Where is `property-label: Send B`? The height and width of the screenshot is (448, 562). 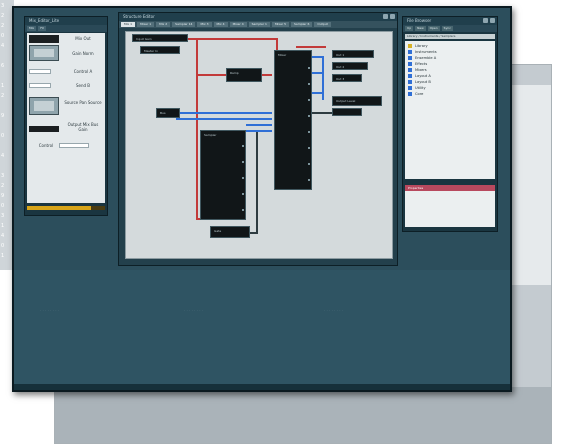 property-label: Send B is located at coordinates (83, 85).